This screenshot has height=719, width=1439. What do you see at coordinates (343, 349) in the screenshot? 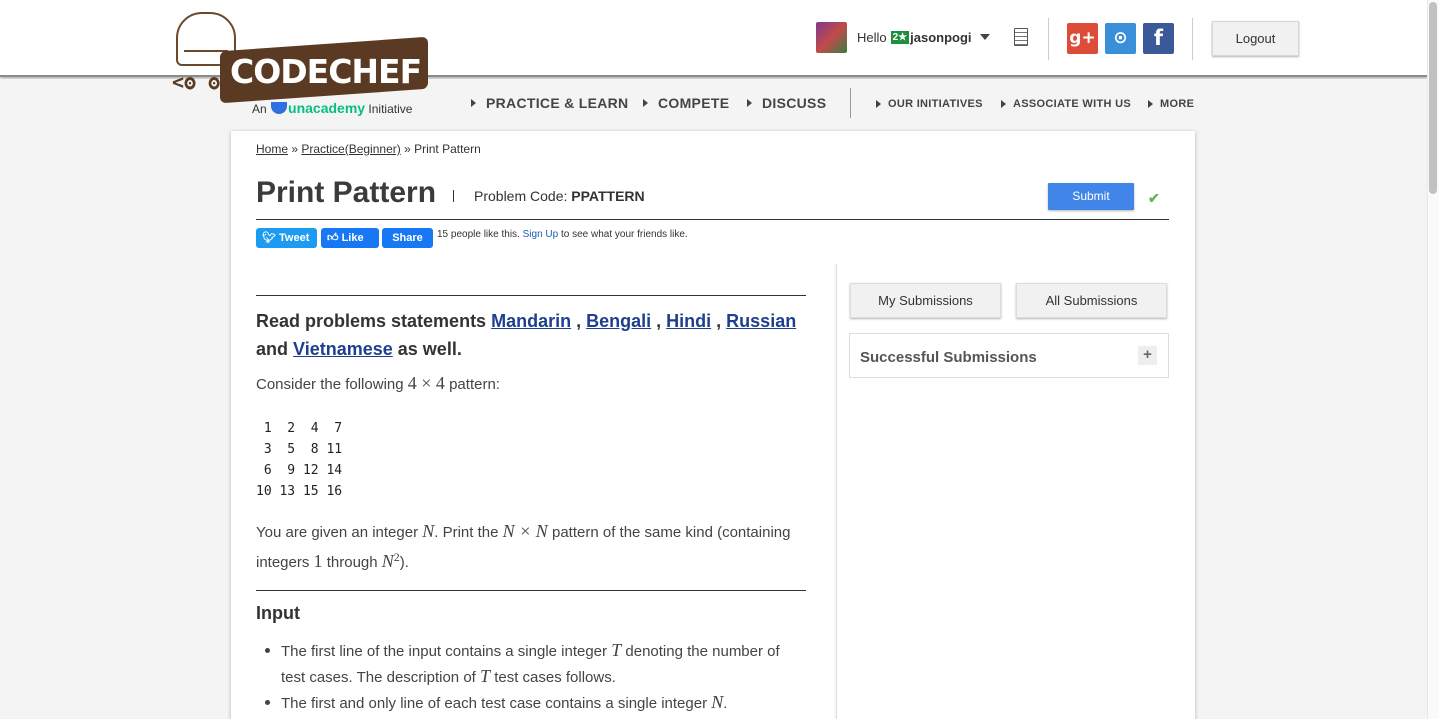
I see `lang-link-vietnamese: Vietnamese` at bounding box center [343, 349].